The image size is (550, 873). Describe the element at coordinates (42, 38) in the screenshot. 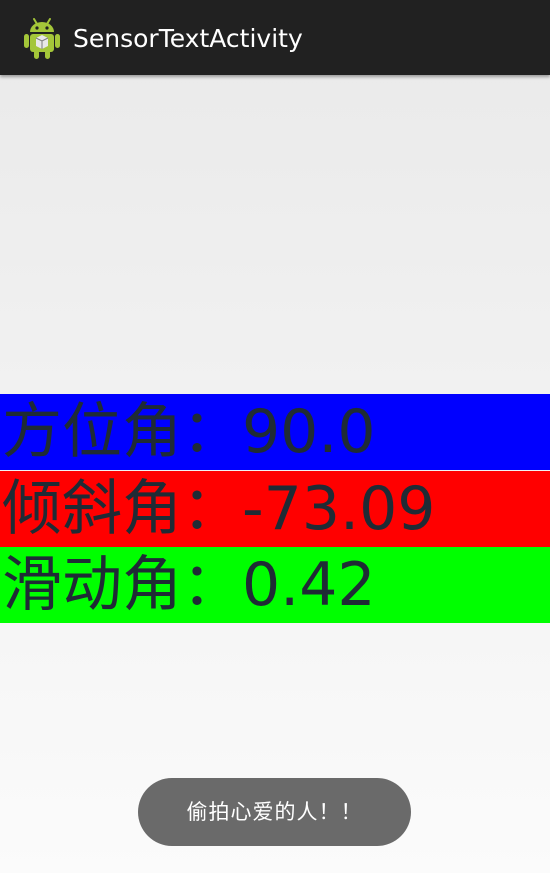

I see `android-robot-icon` at that location.